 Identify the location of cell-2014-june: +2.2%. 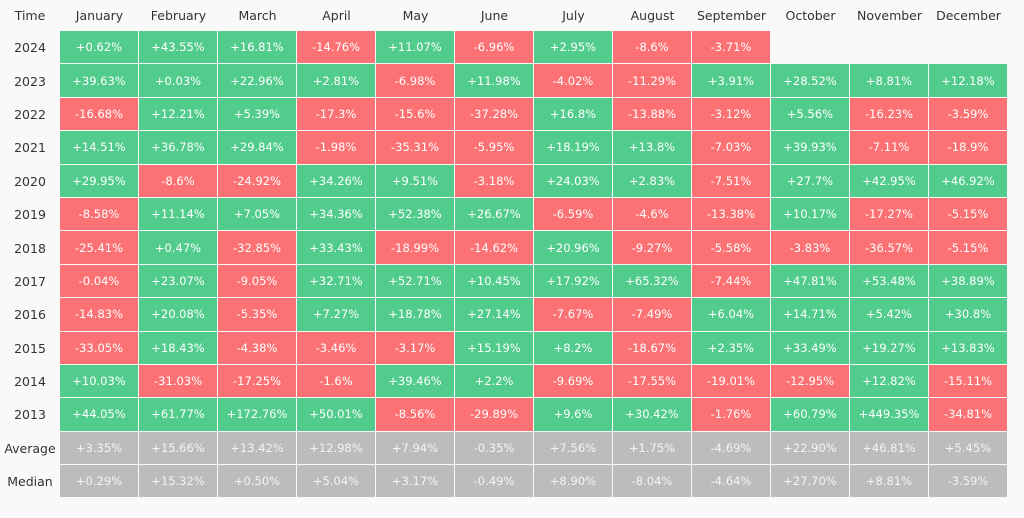
(494, 381).